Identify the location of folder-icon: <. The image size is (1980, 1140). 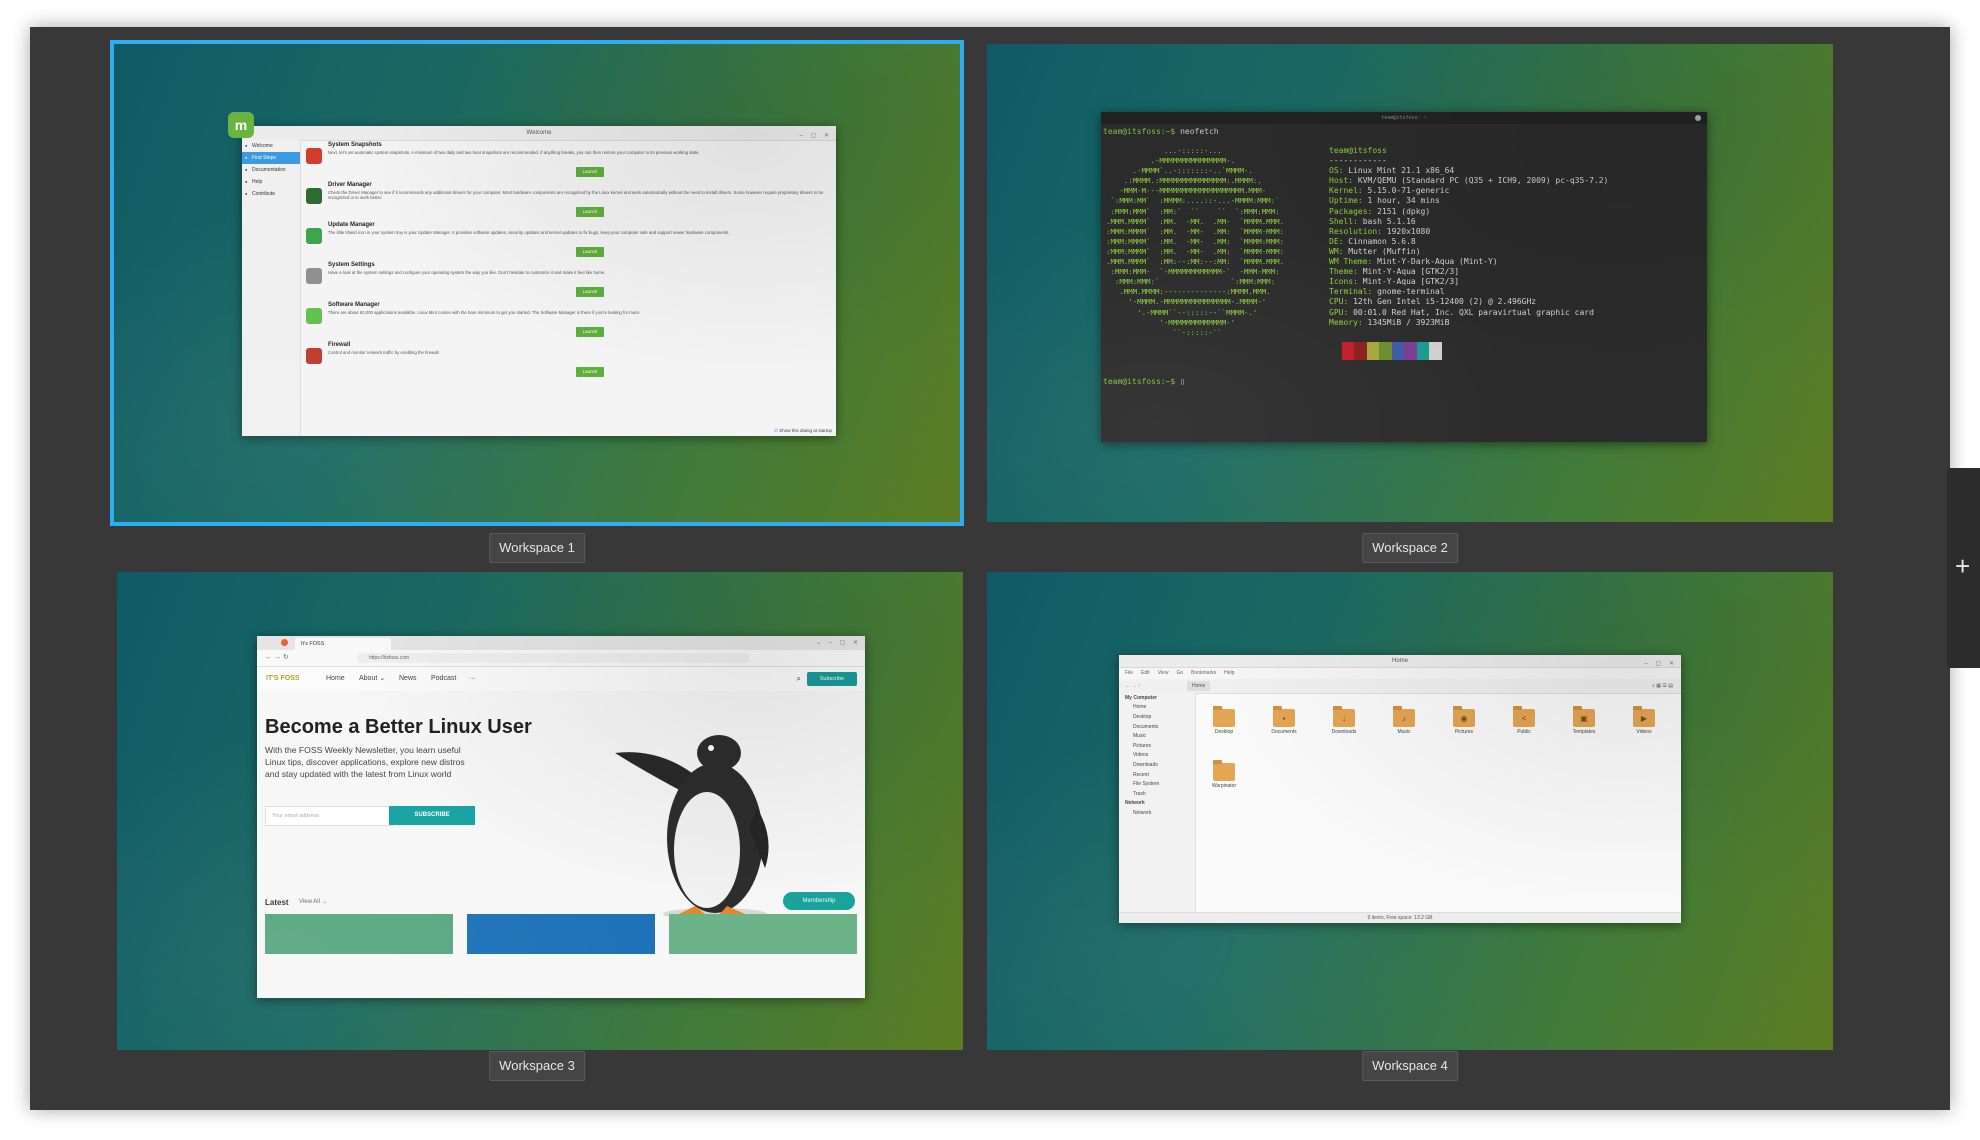
(1524, 716).